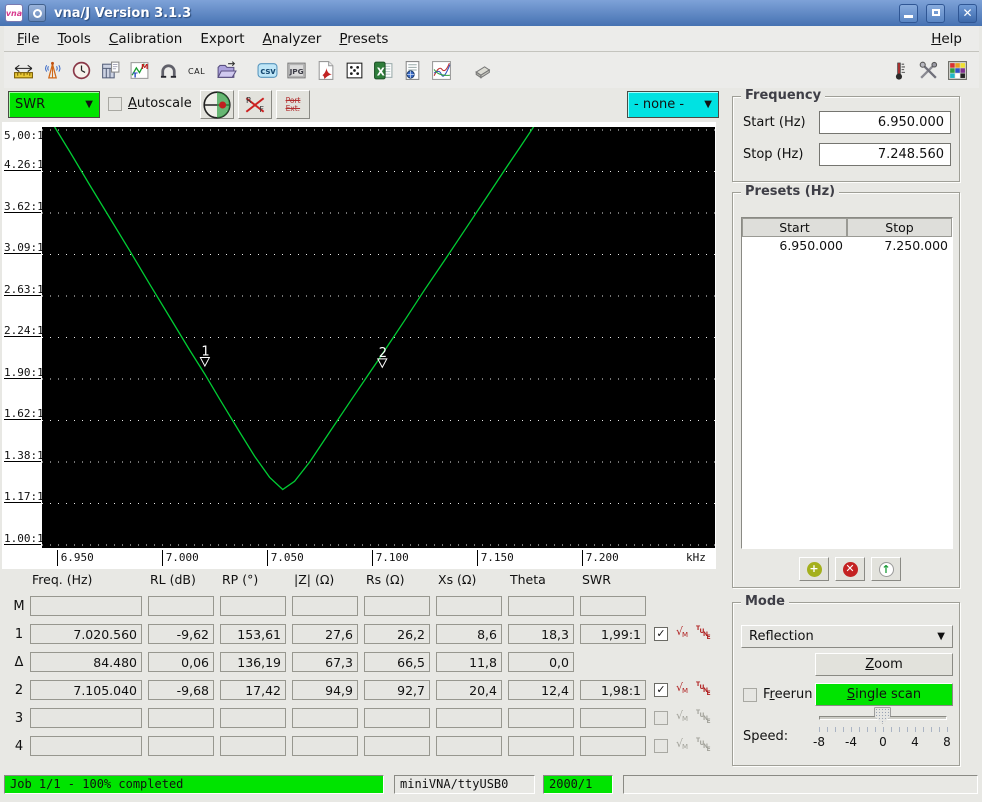 The height and width of the screenshot is (802, 982). Describe the element at coordinates (325, 70) in the screenshot. I see `export-pdf-icon` at that location.